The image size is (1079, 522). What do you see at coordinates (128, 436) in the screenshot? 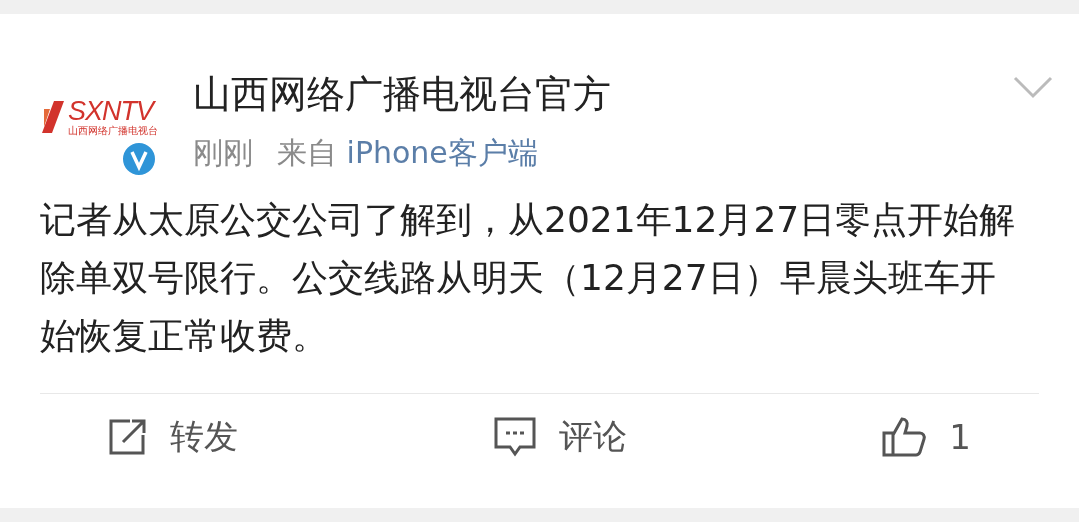
I see `share-icon` at bounding box center [128, 436].